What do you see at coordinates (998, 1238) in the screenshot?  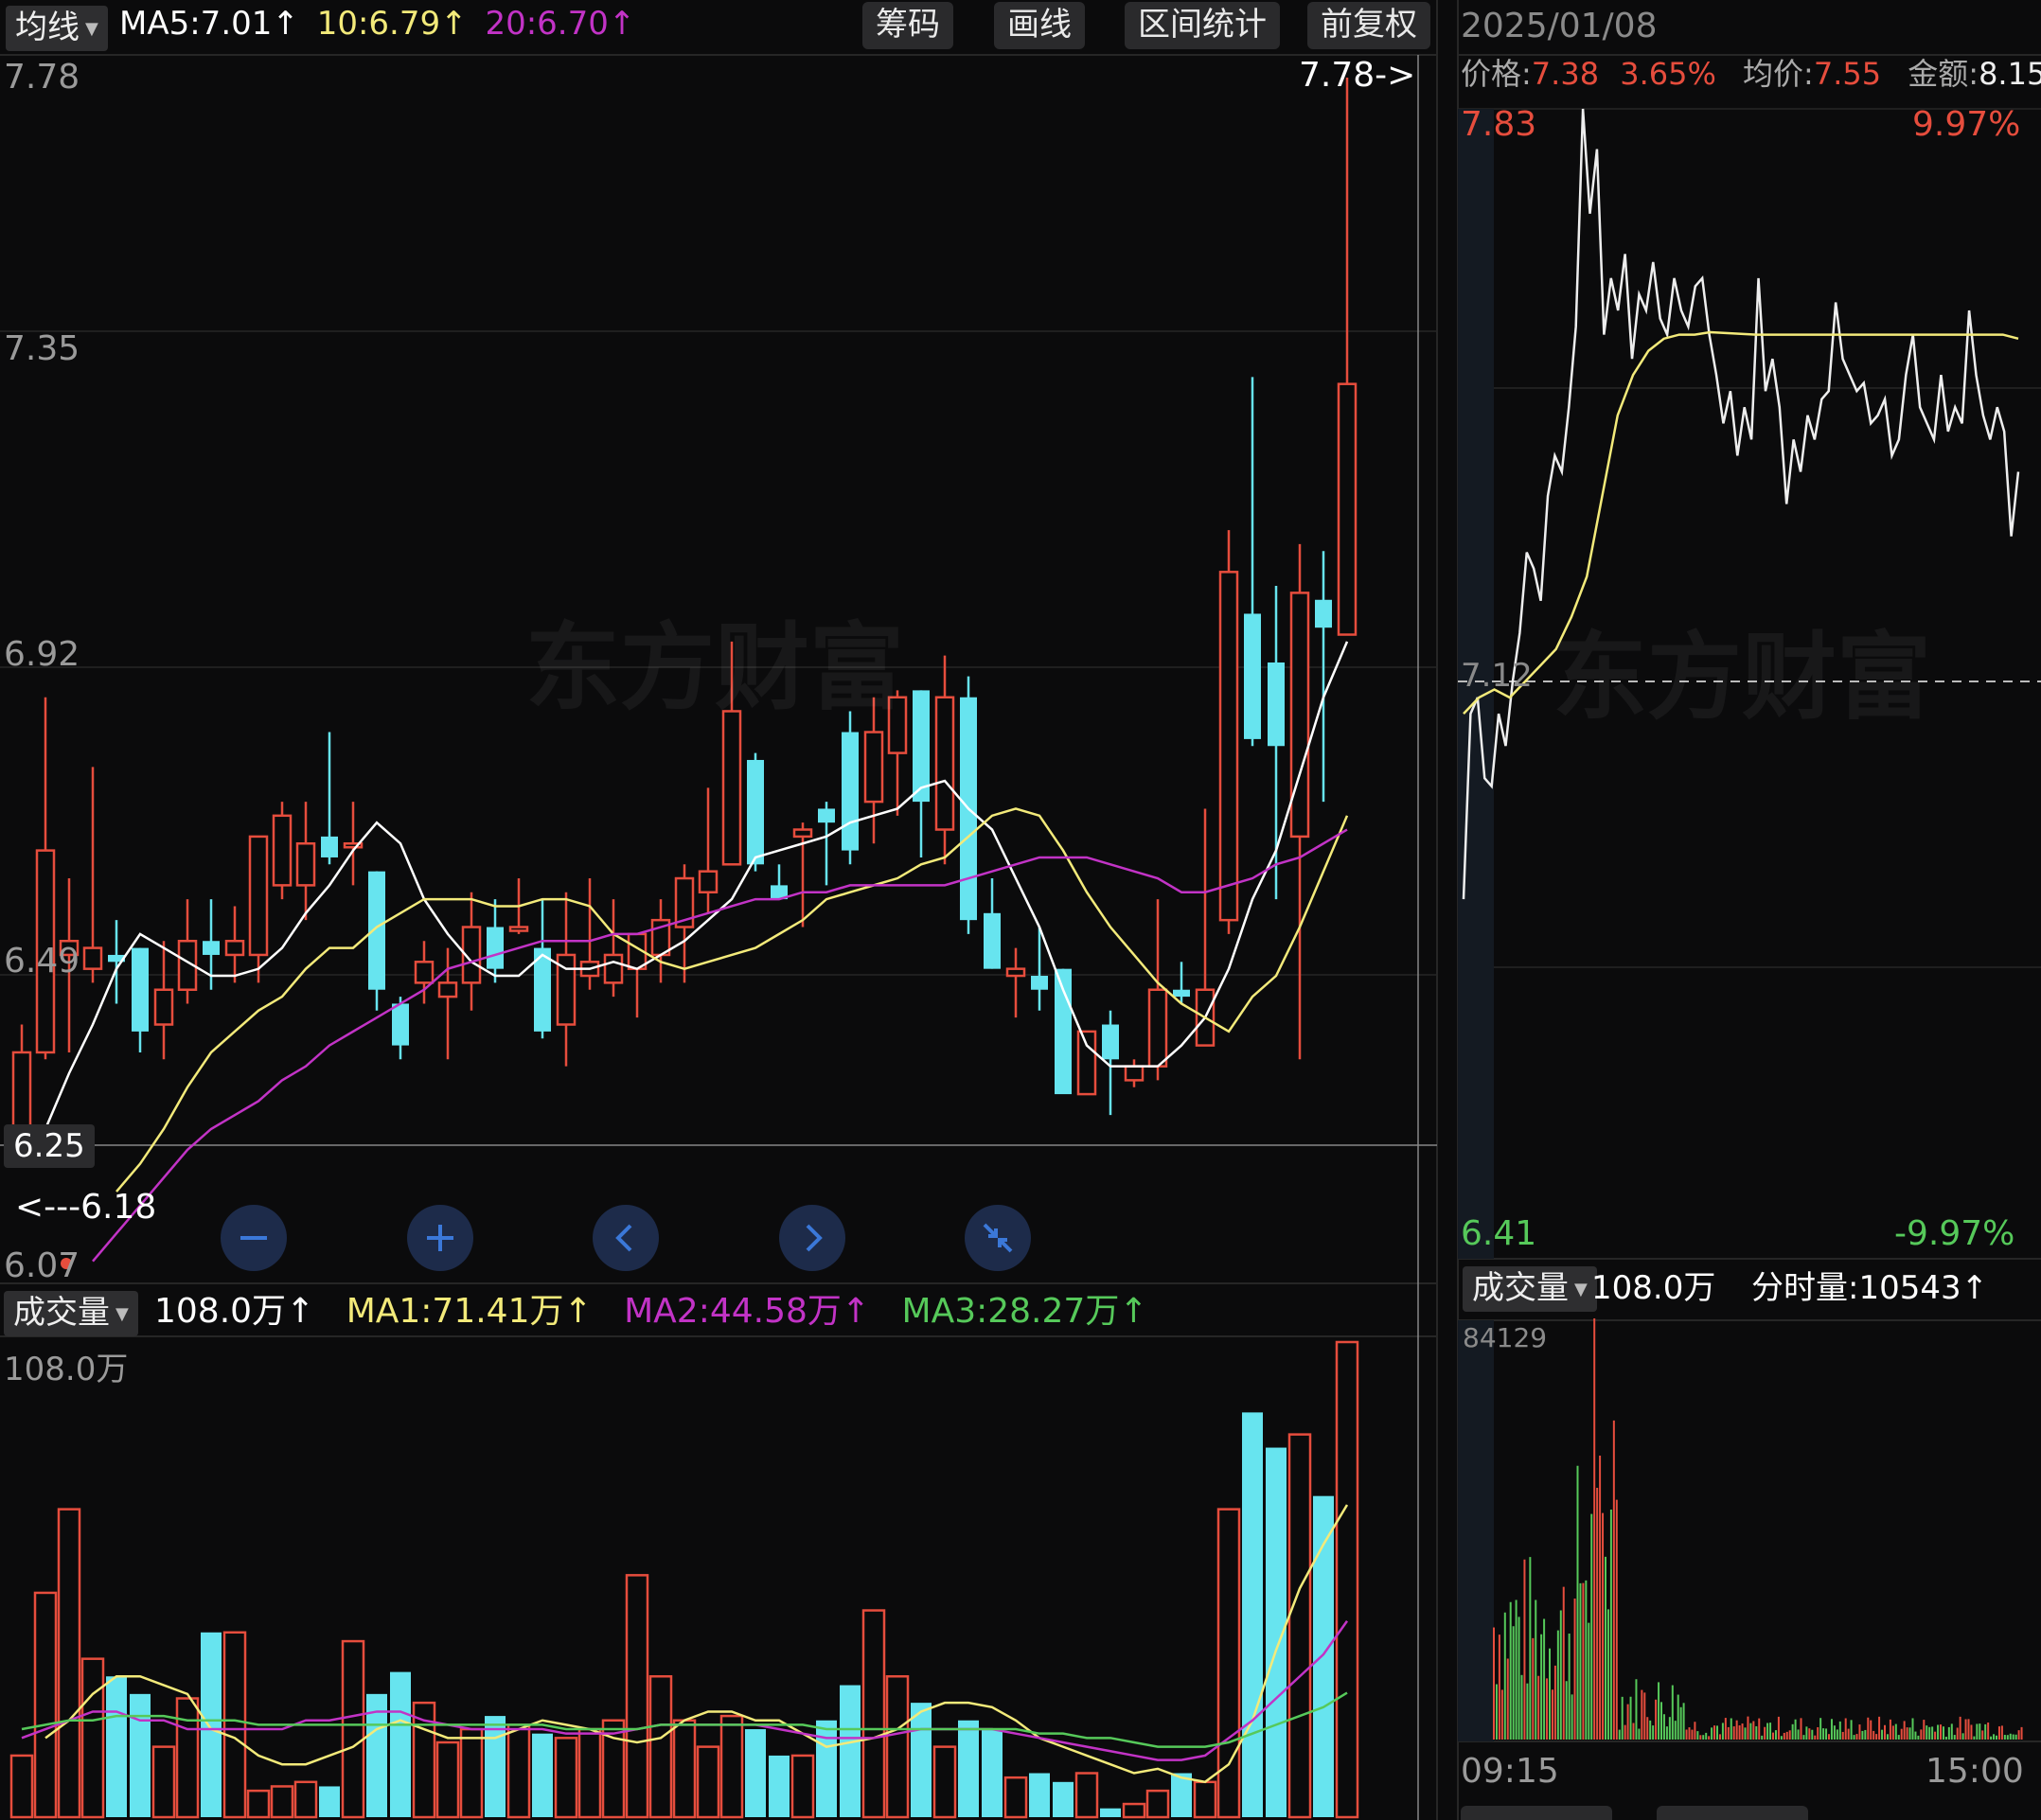 I see `reset-zoom-button` at bounding box center [998, 1238].